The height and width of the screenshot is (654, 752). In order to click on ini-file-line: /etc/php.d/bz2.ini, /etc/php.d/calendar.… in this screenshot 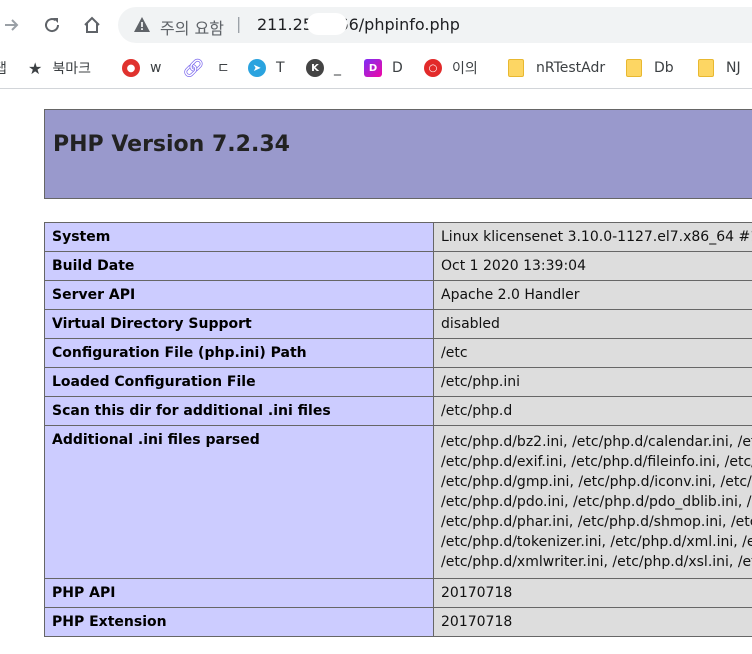, I will do `click(596, 442)`.